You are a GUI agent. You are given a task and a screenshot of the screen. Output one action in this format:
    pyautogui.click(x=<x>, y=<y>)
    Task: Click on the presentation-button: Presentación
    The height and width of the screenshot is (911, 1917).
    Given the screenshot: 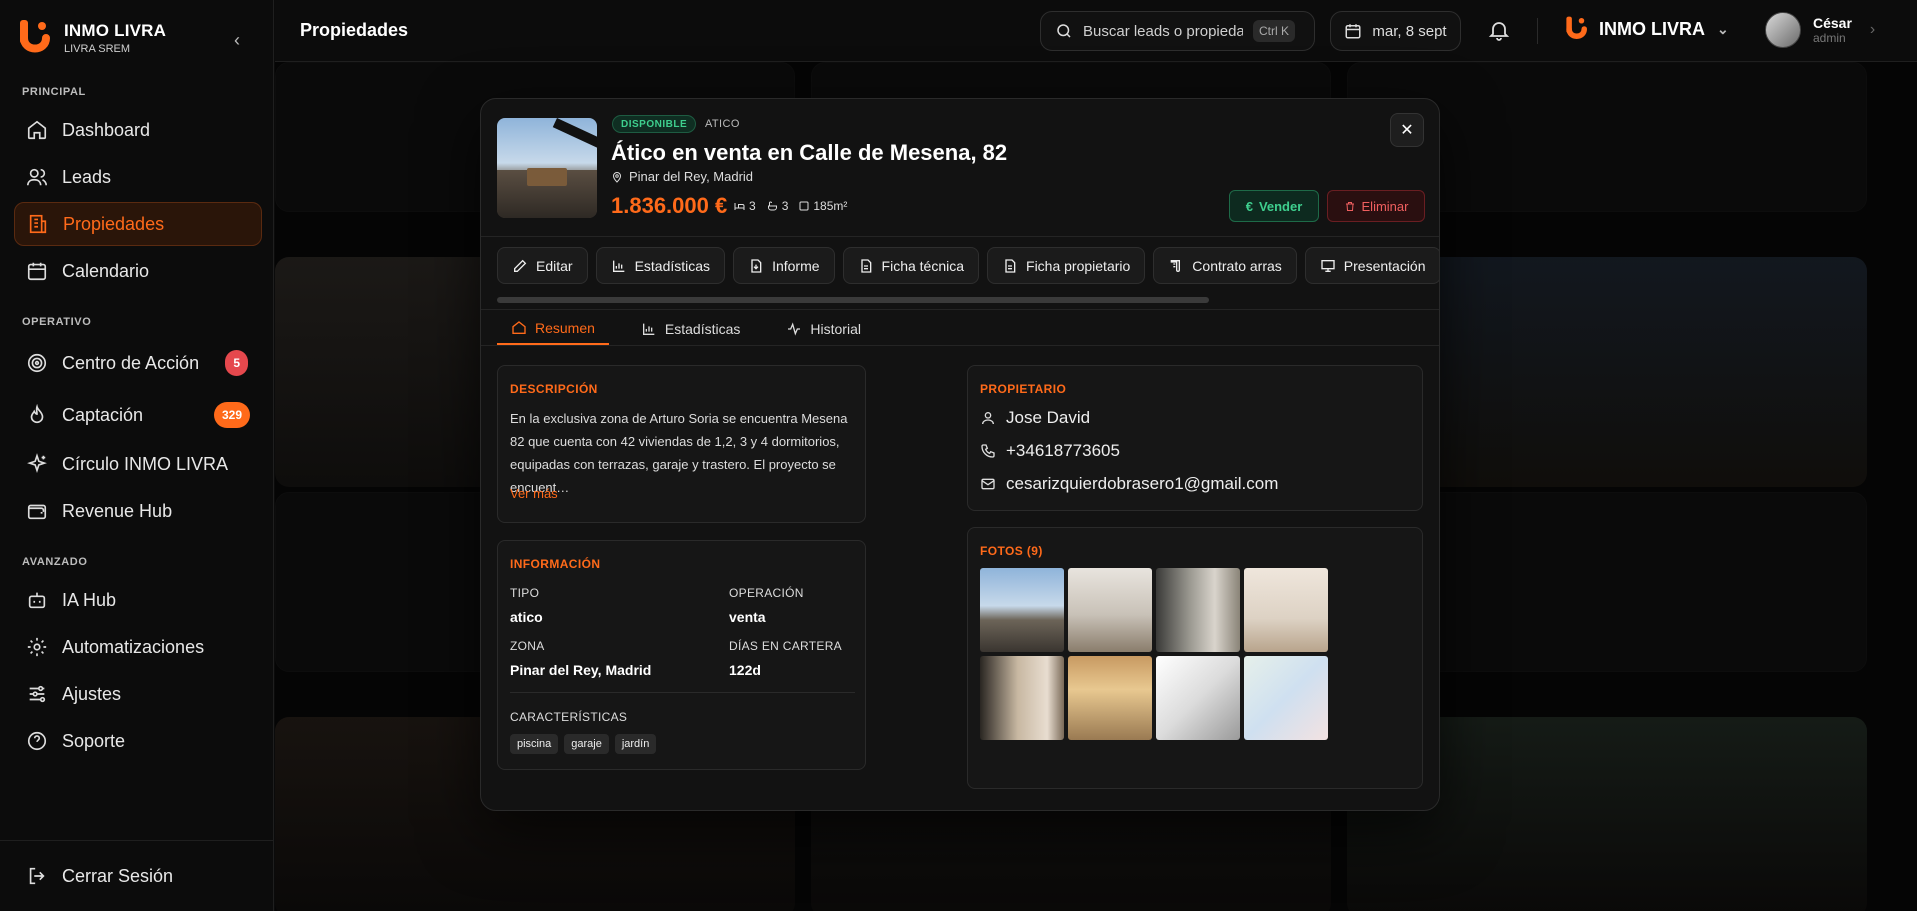 What is the action you would take?
    pyautogui.click(x=1371, y=265)
    